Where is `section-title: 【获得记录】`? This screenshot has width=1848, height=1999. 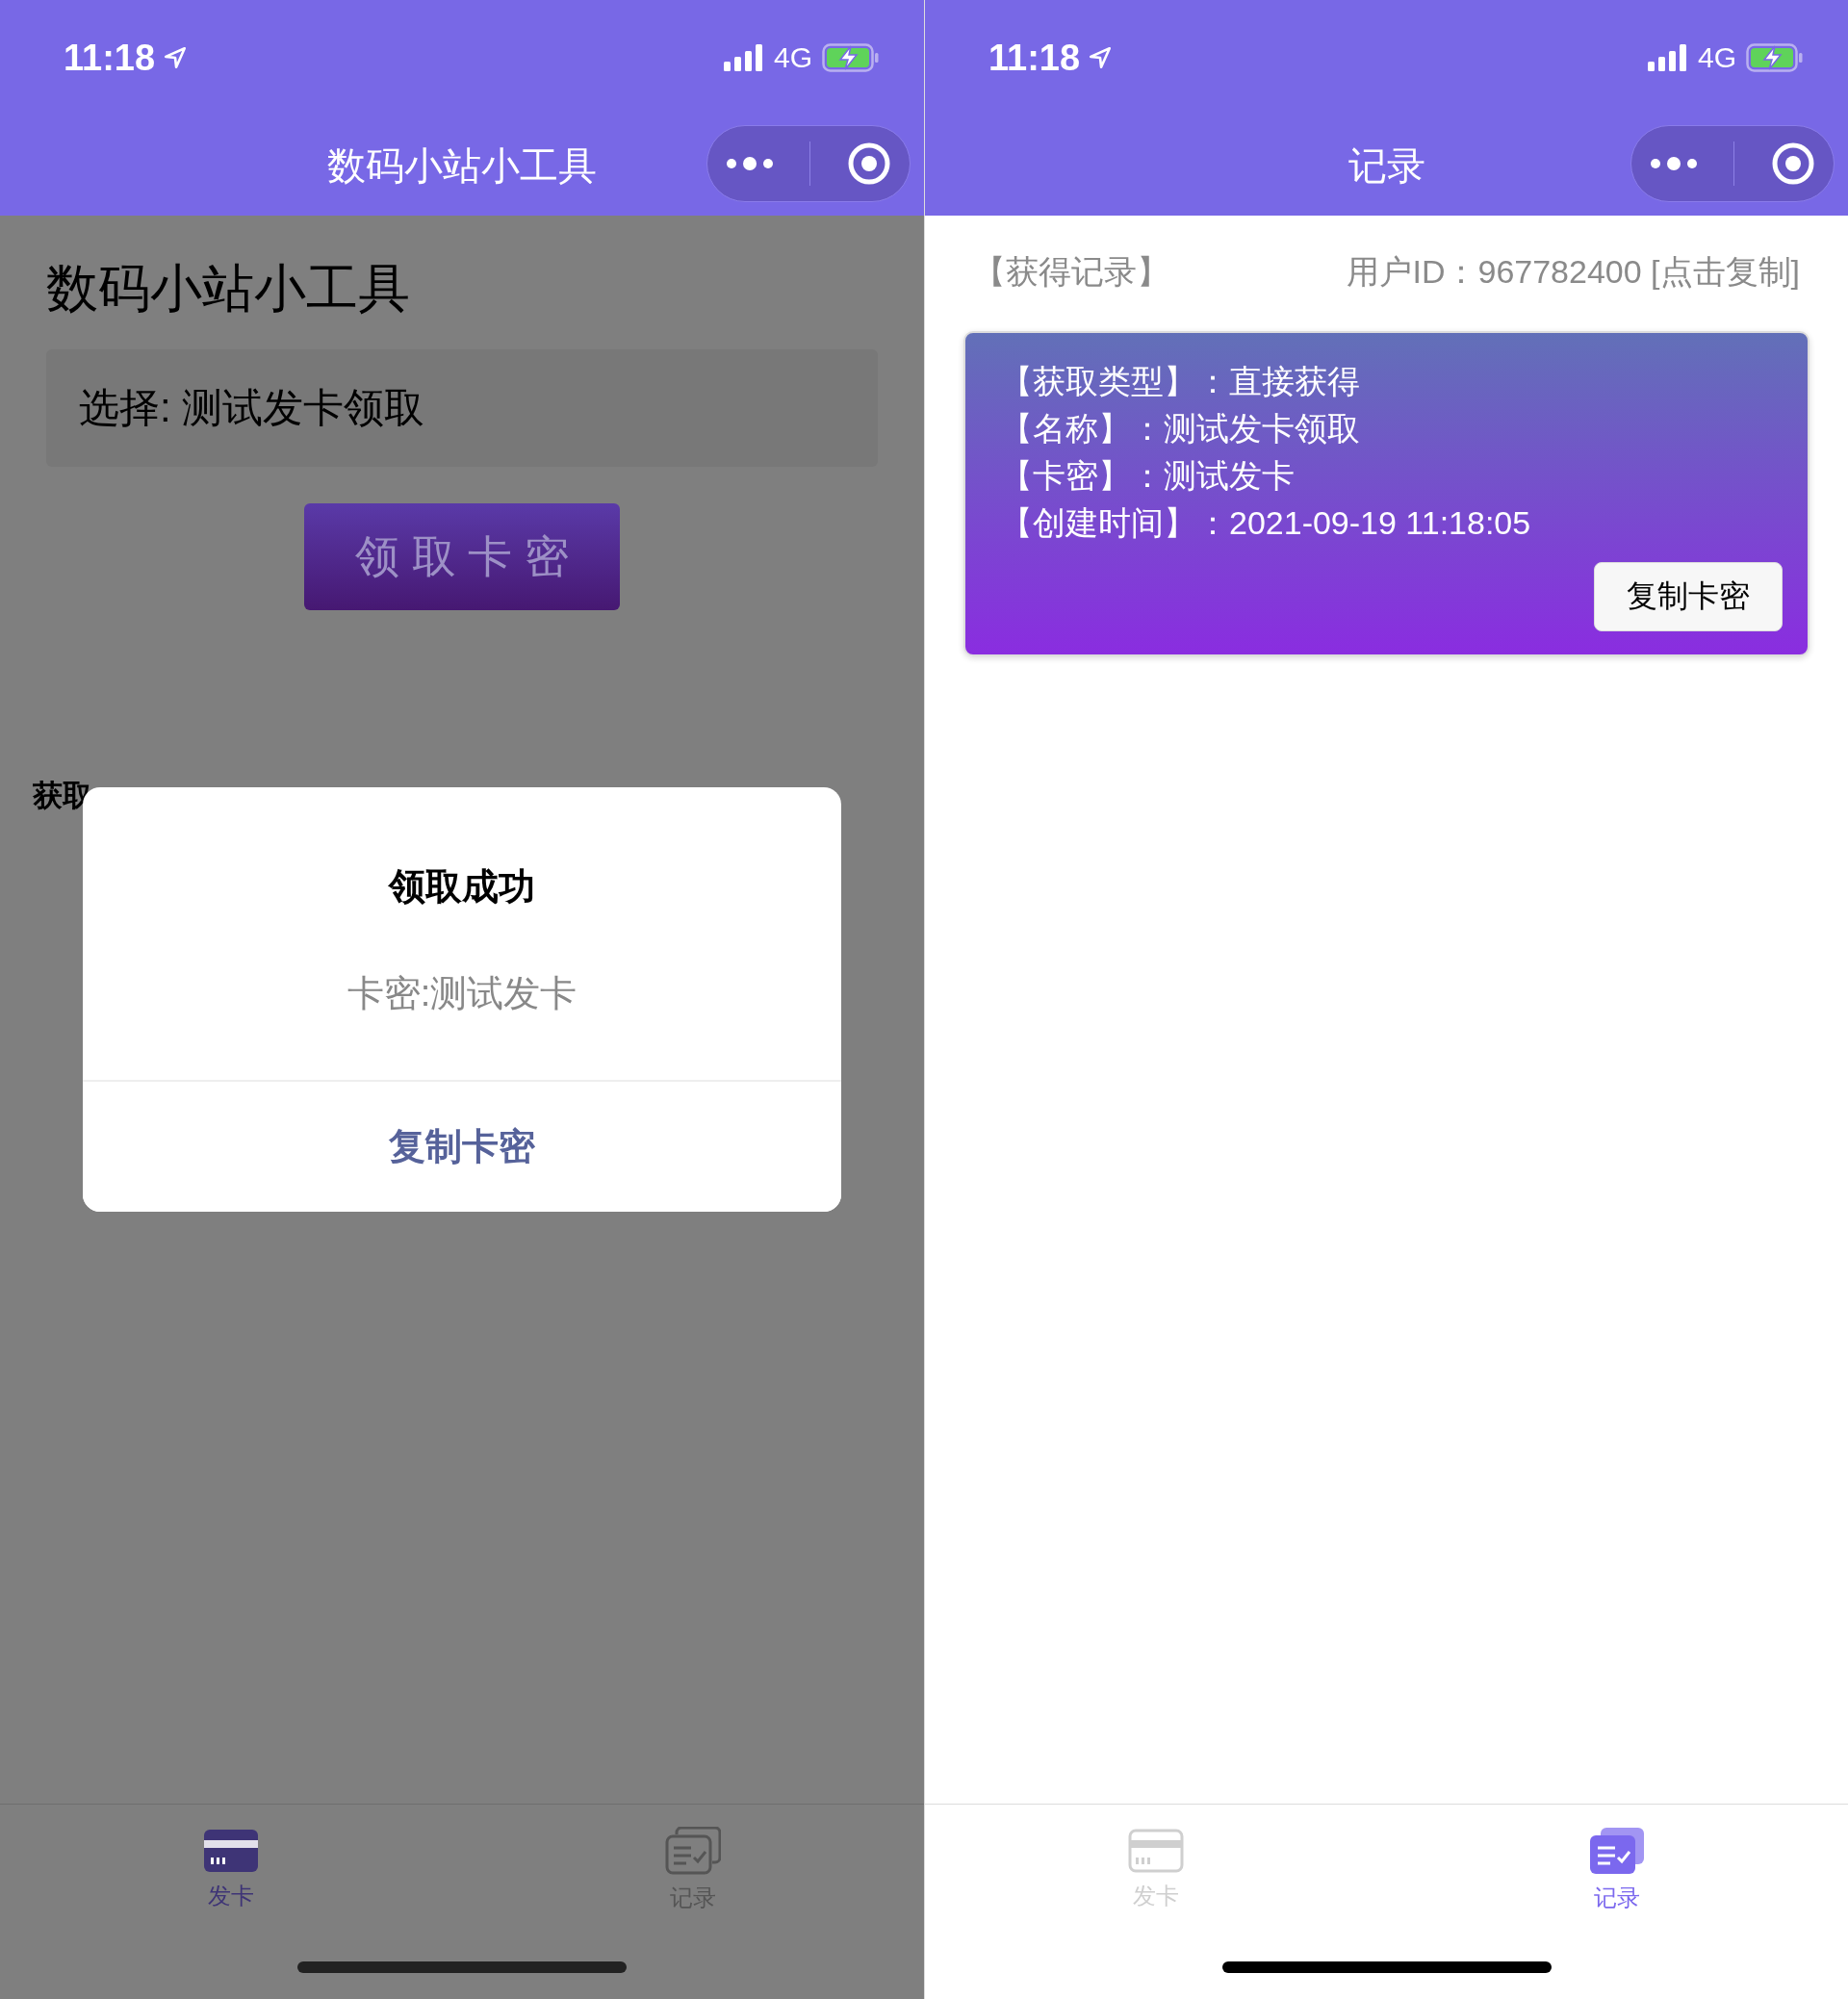
section-title: 【获得记录】 is located at coordinates (1071, 272).